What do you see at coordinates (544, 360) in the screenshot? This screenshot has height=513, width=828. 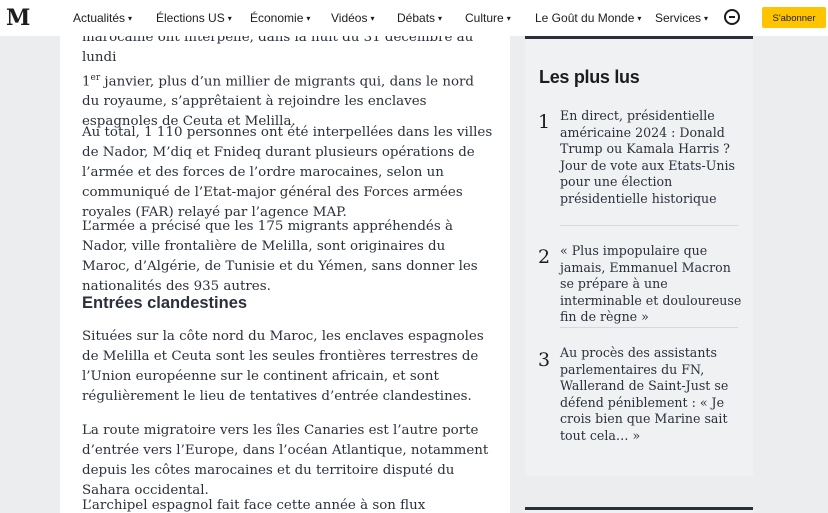 I see `rank-number: 3` at bounding box center [544, 360].